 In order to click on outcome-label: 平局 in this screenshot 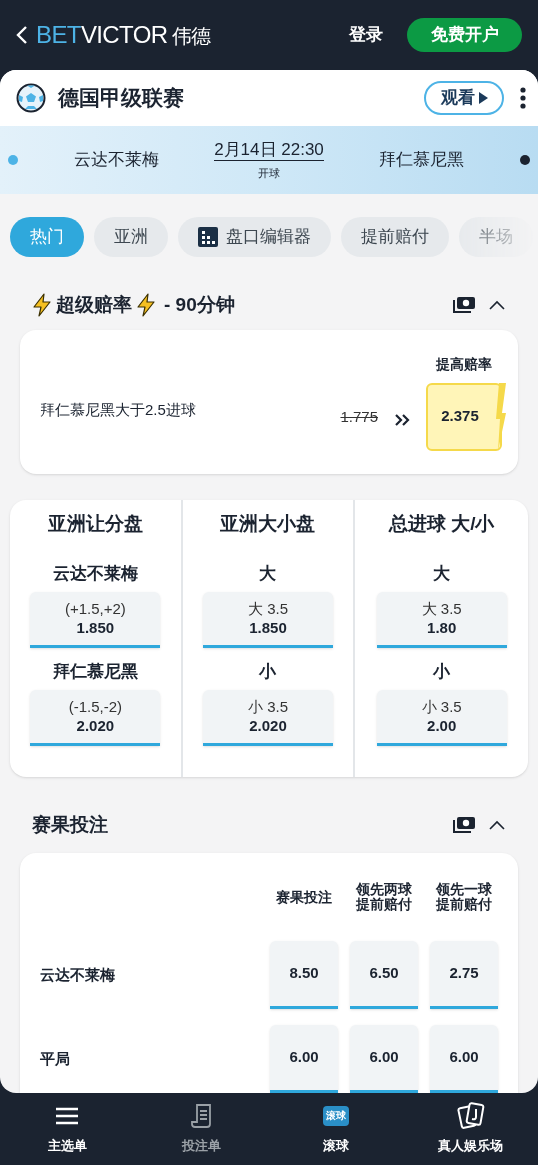, I will do `click(55, 1058)`.